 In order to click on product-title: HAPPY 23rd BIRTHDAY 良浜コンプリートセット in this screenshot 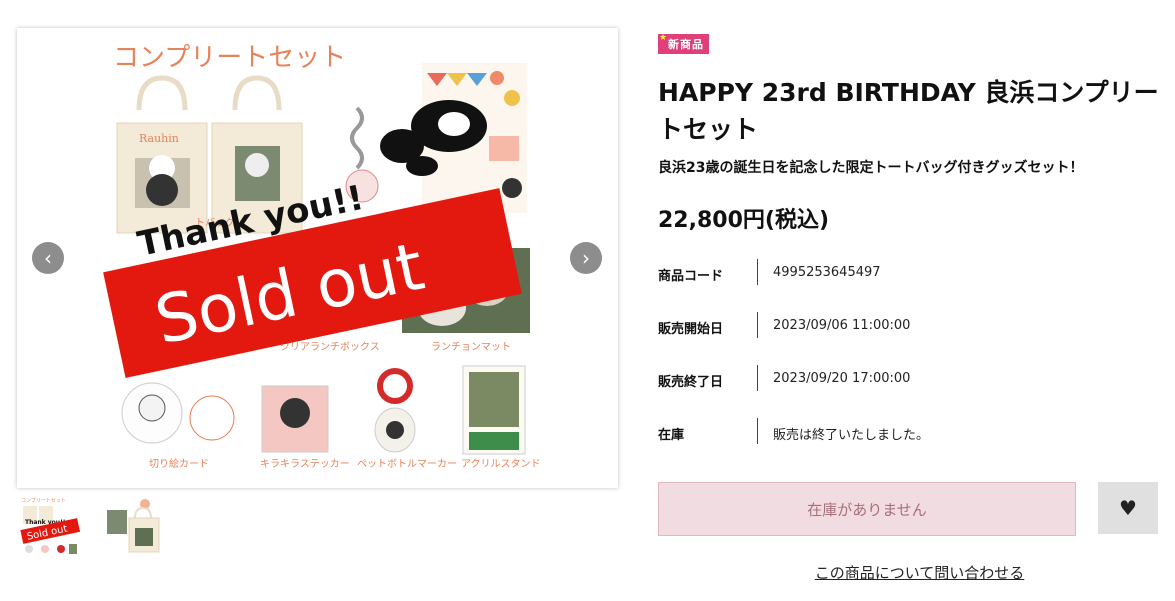, I will do `click(908, 111)`.